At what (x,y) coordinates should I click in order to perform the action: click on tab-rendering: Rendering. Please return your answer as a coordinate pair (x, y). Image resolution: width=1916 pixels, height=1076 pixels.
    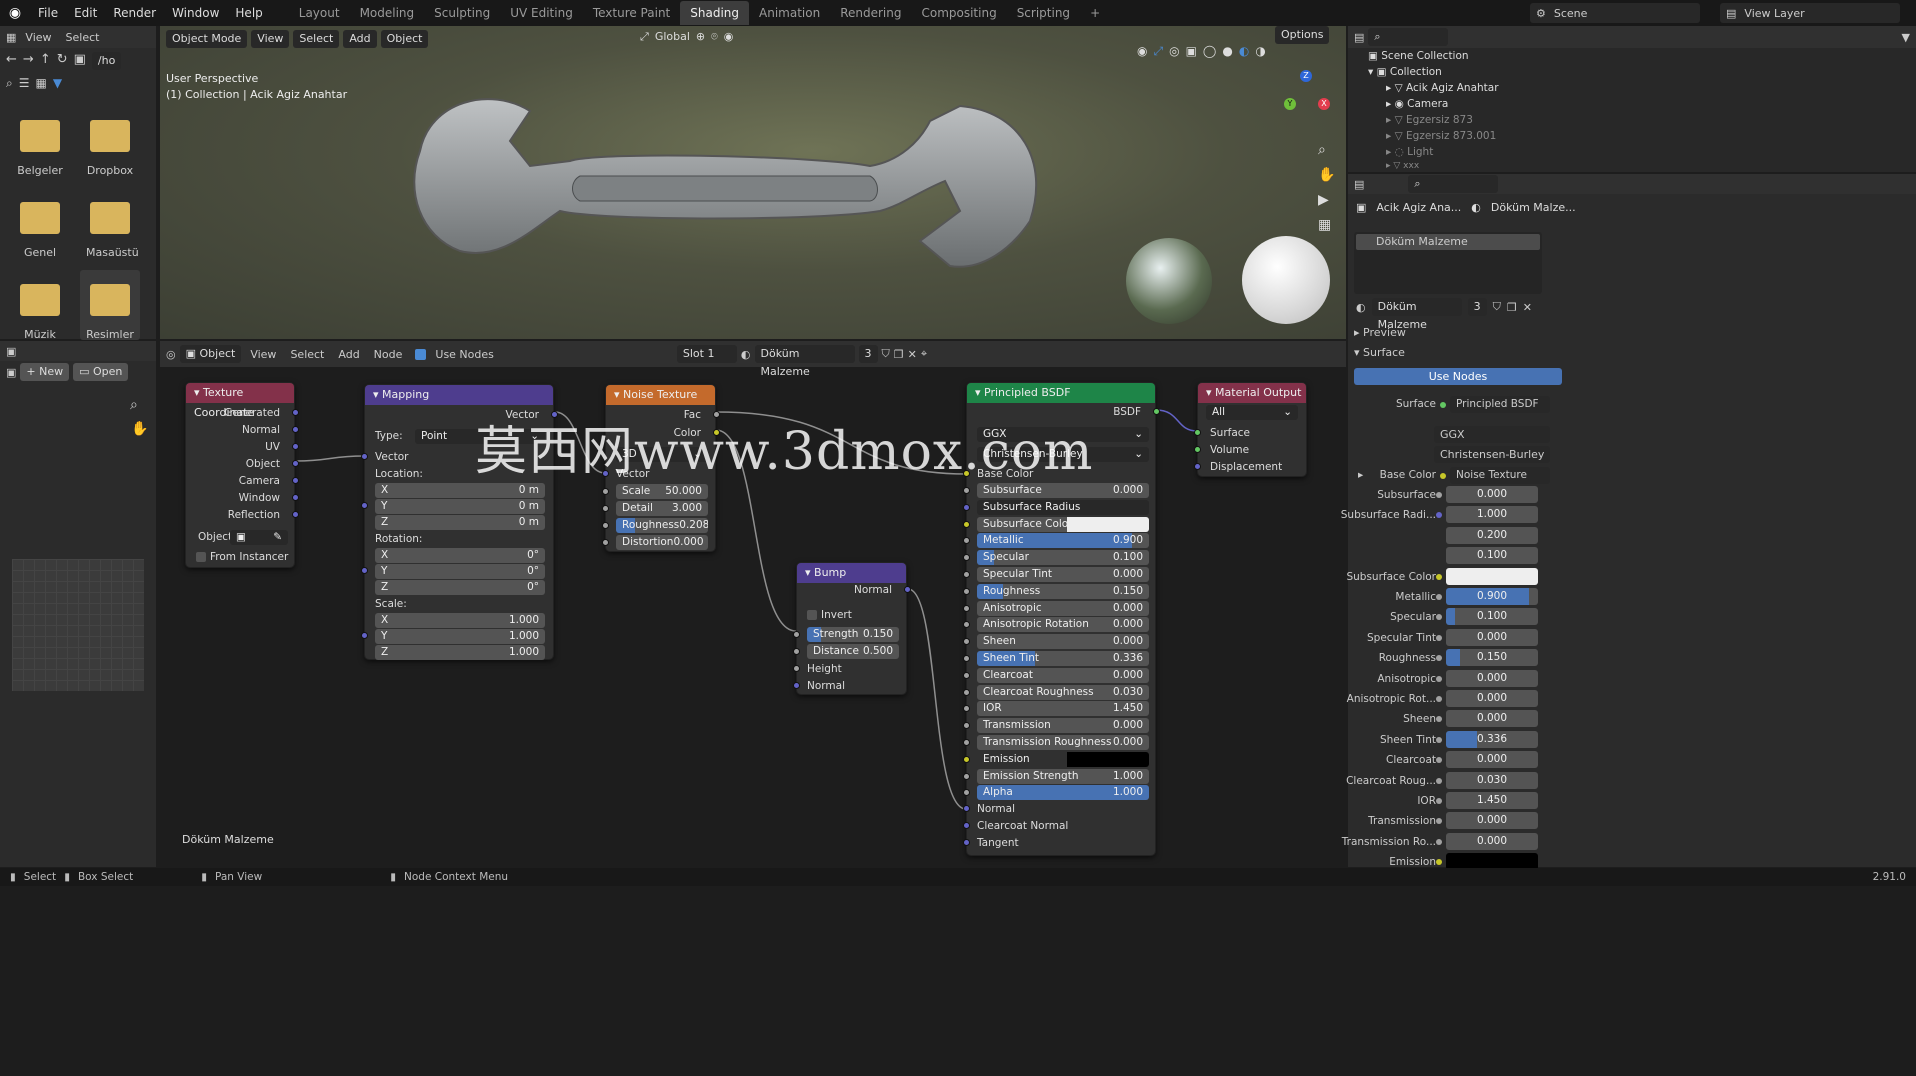
    Looking at the image, I should click on (870, 13).